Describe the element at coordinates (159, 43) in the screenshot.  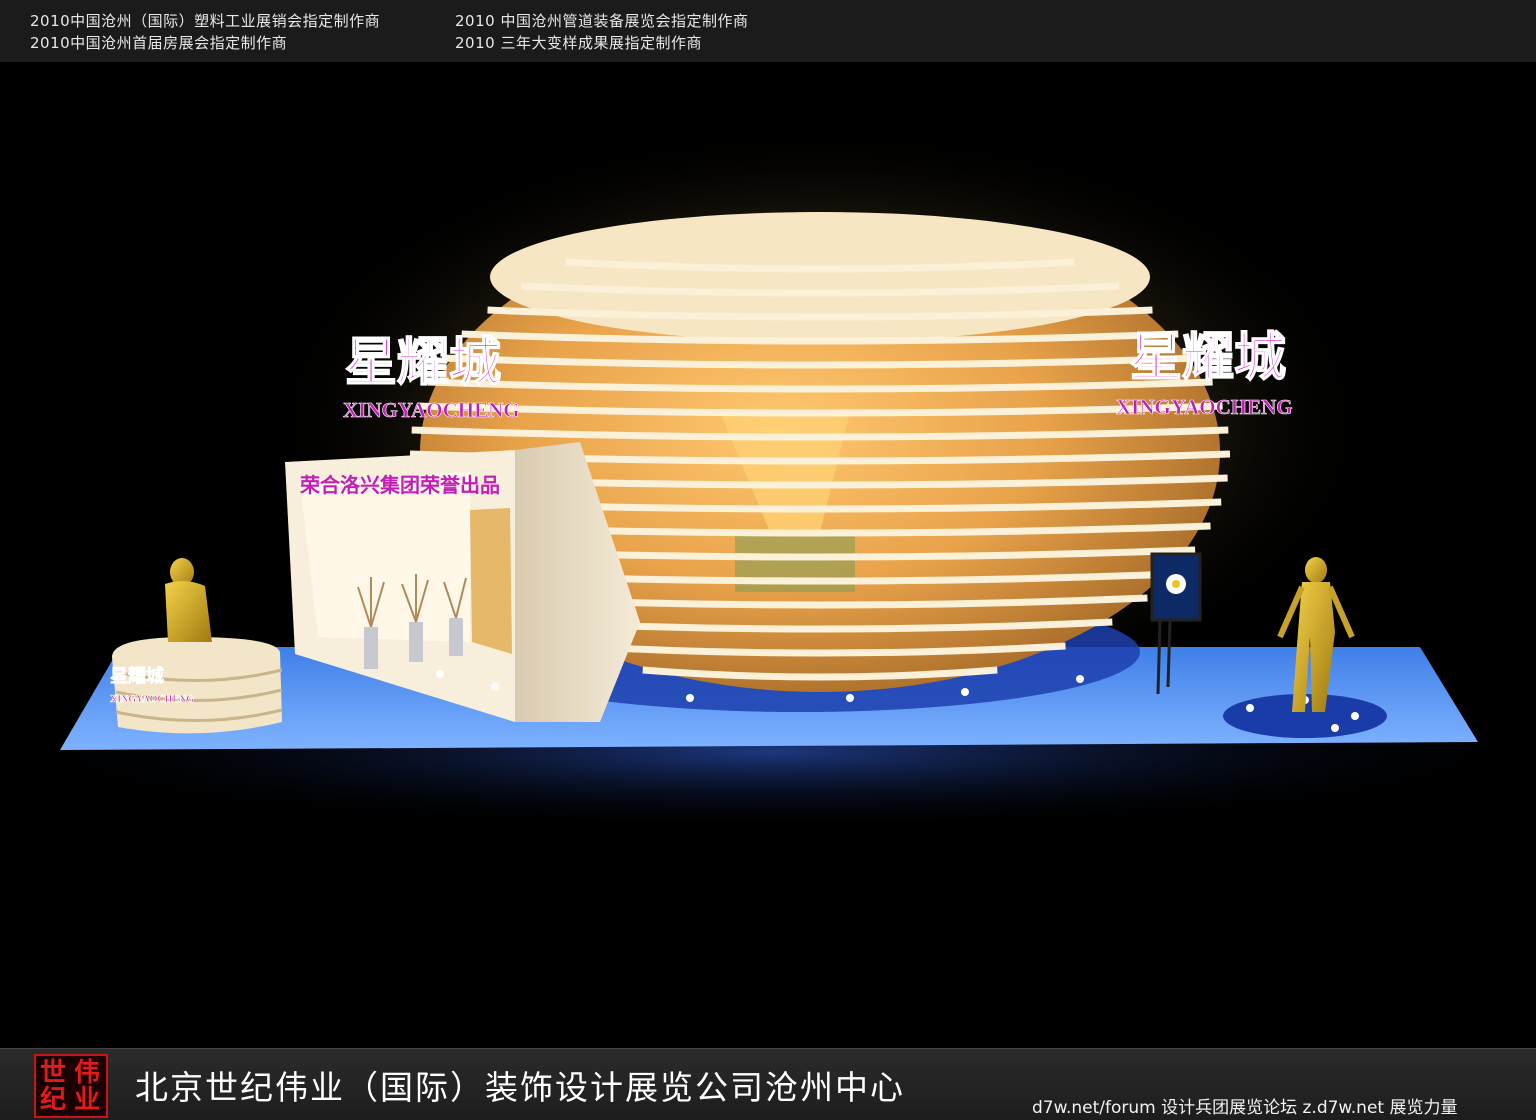
I see `banner-line-2-left: 2010中国沧州首届房展会指定制作商` at that location.